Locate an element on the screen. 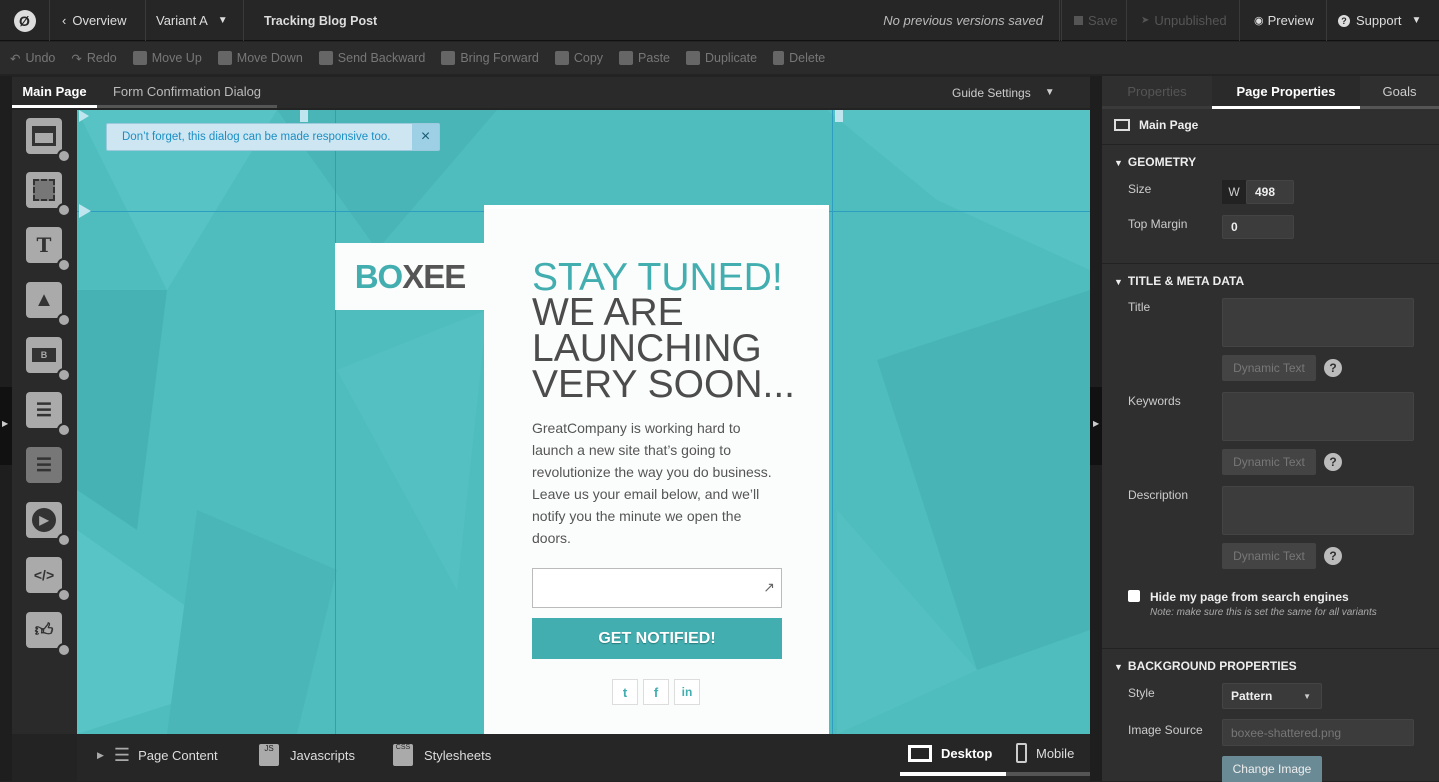  duplicate-button: Duplicate is located at coordinates (721, 58).